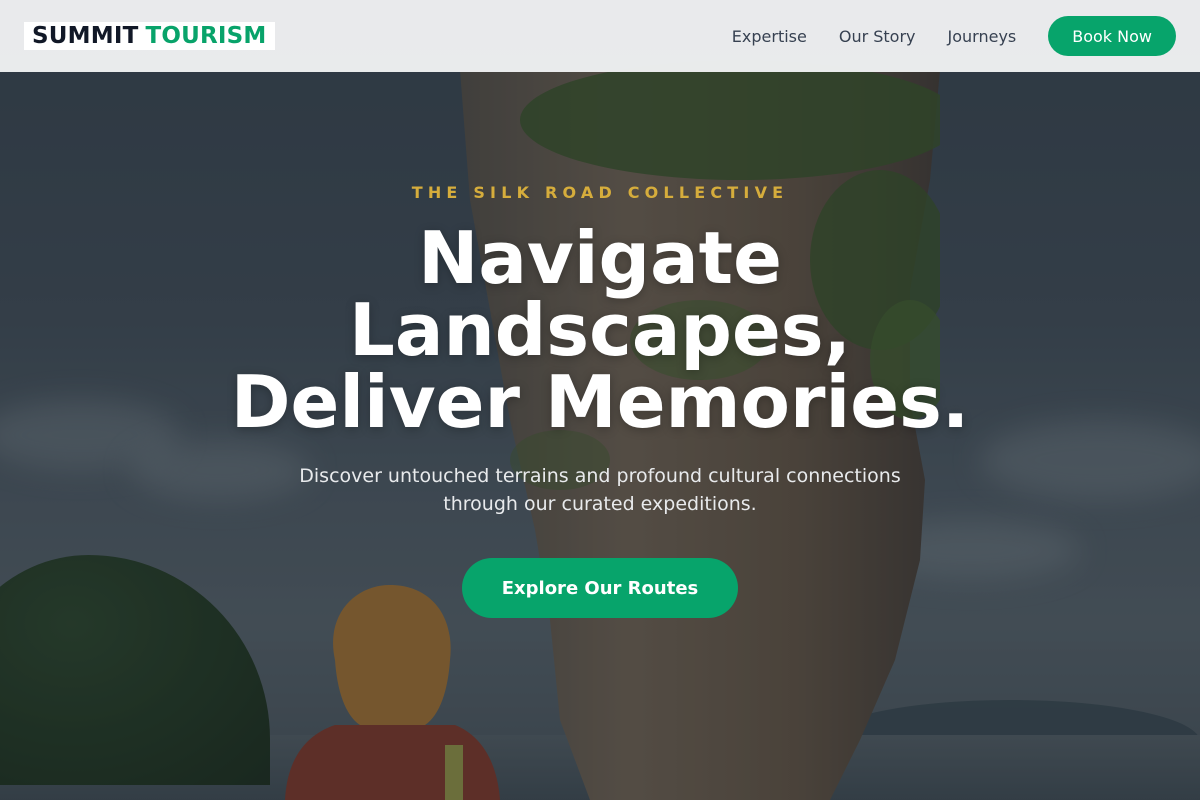  I want to click on main-nav: Expertise Our Story Journeys Book Now, so click(954, 36).